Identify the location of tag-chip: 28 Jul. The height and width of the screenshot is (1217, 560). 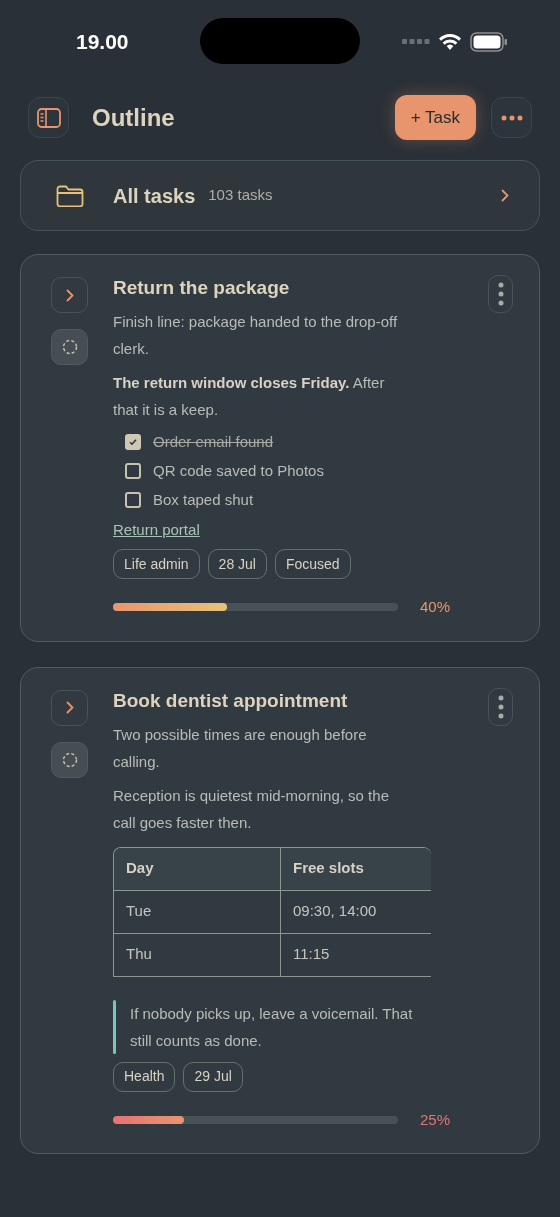
(237, 564).